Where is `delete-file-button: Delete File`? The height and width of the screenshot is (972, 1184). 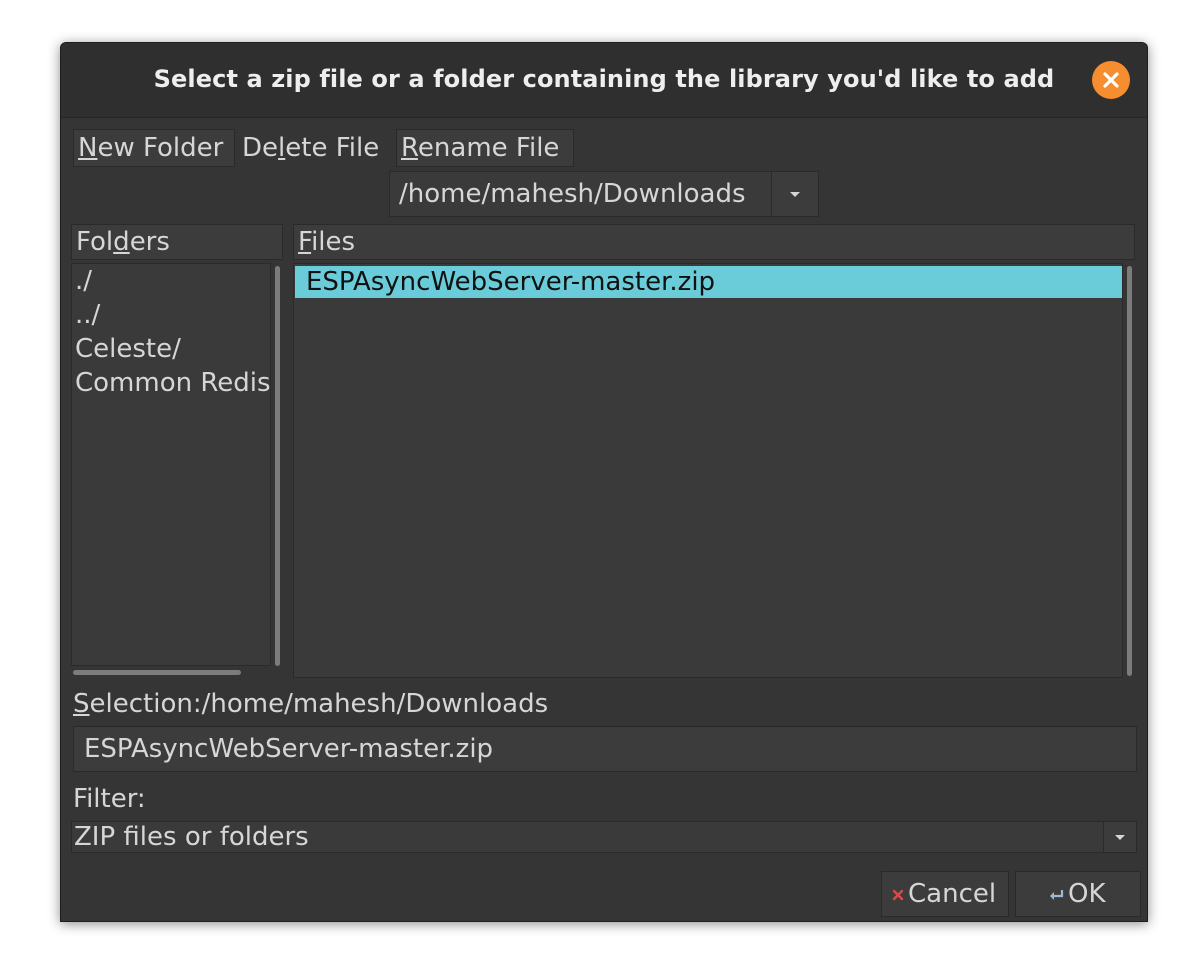 delete-file-button: Delete File is located at coordinates (316, 148).